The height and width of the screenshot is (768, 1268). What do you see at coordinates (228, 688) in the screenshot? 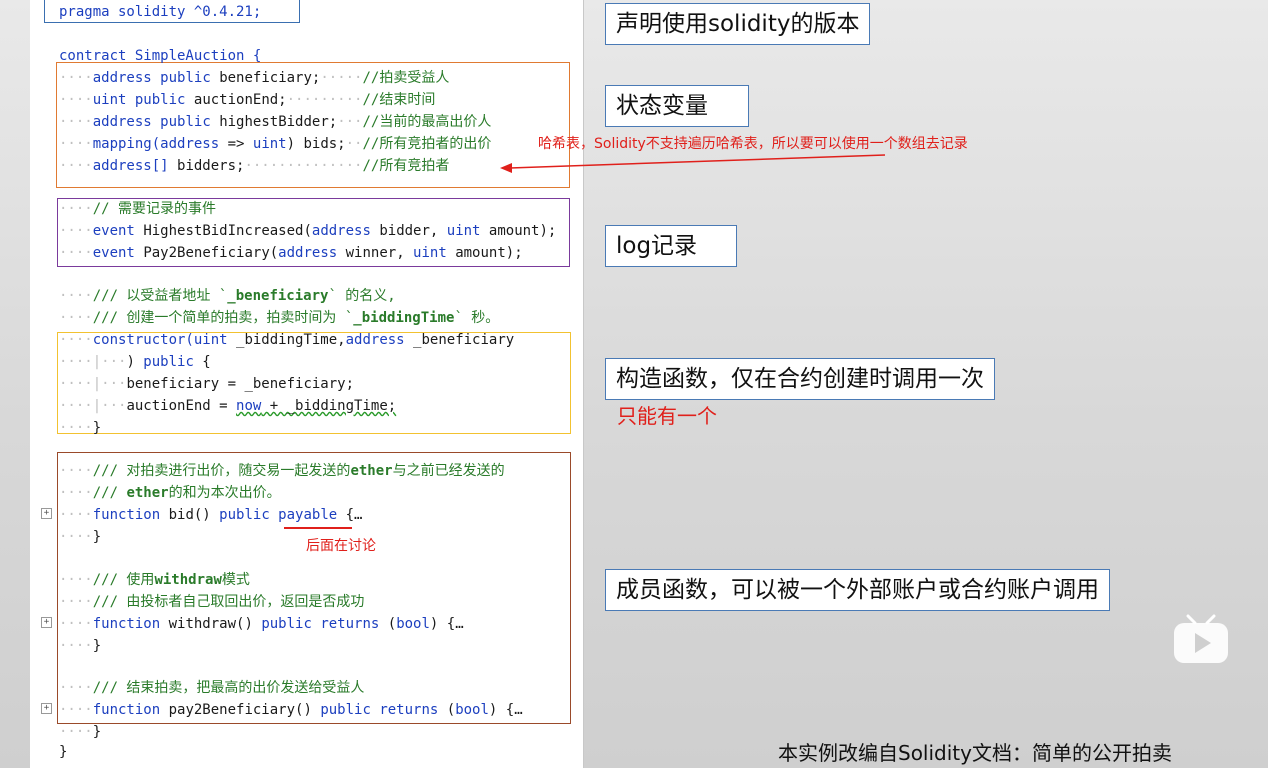
I see `comment: /// 结束拍卖，把最高的出价发送给受益人` at bounding box center [228, 688].